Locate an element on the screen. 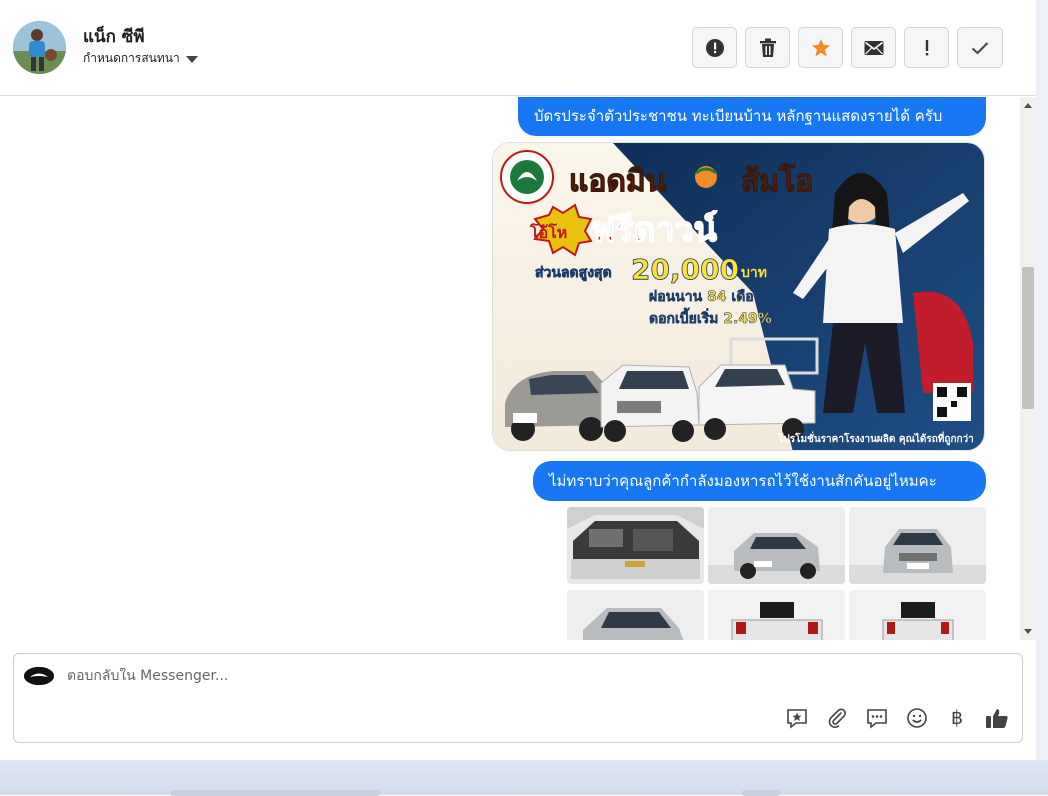 Image resolution: width=1048 pixels, height=796 pixels. thumbs-up-icon is located at coordinates (997, 718).